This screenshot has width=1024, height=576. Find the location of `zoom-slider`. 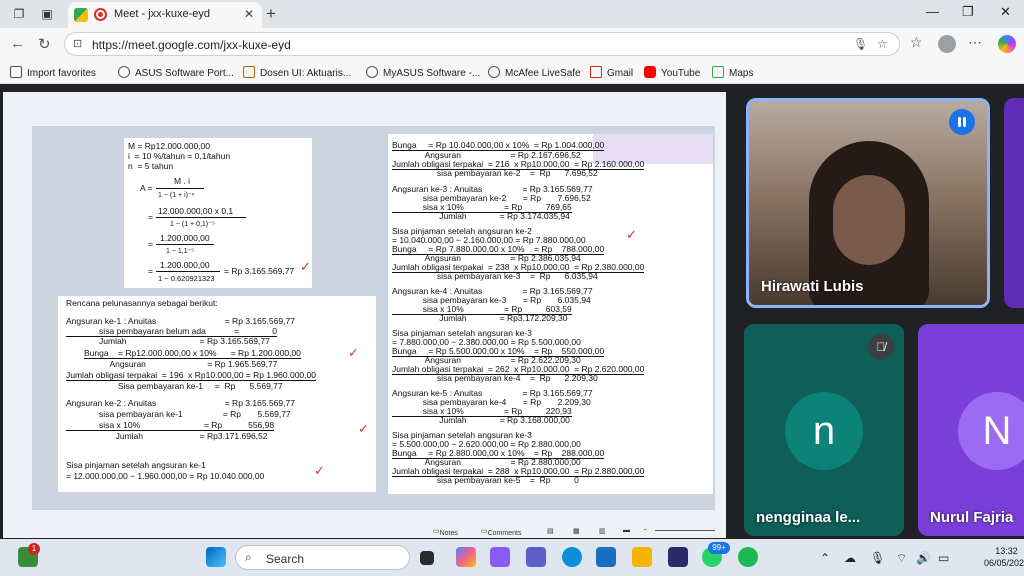

zoom-slider is located at coordinates (685, 530).